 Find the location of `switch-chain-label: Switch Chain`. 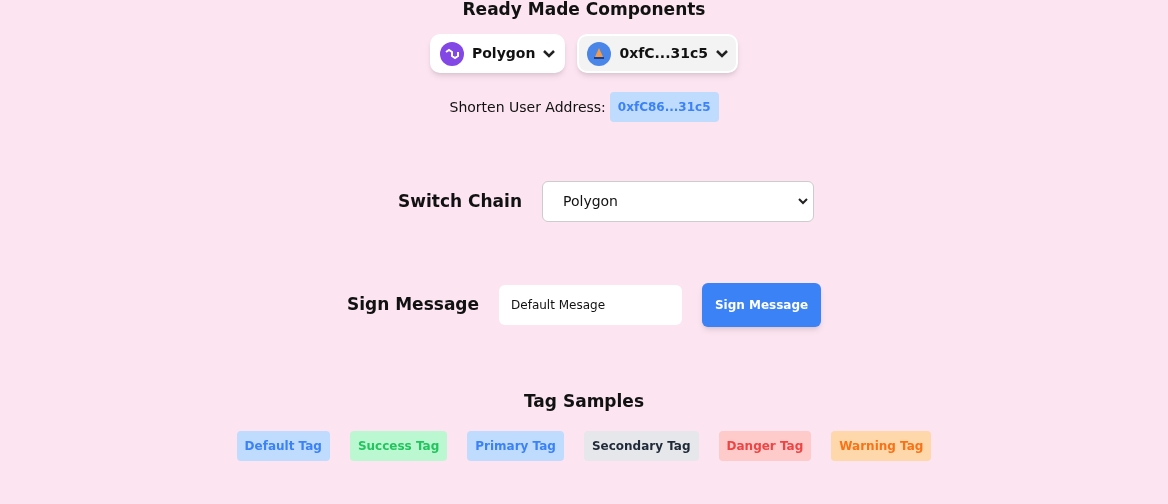

switch-chain-label: Switch Chain is located at coordinates (460, 201).